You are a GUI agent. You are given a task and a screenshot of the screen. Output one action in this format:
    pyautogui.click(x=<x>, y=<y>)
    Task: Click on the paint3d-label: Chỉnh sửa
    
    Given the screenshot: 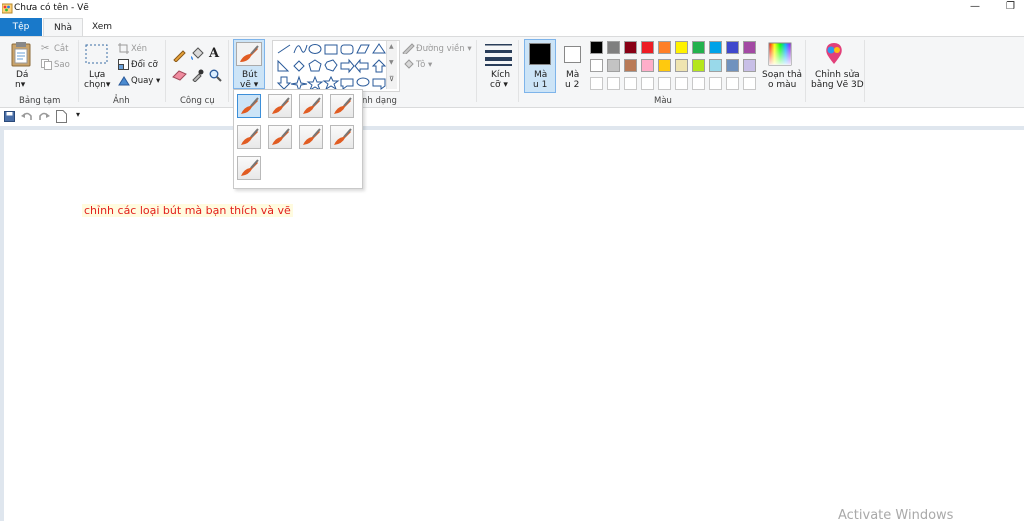 What is the action you would take?
    pyautogui.click(x=837, y=75)
    